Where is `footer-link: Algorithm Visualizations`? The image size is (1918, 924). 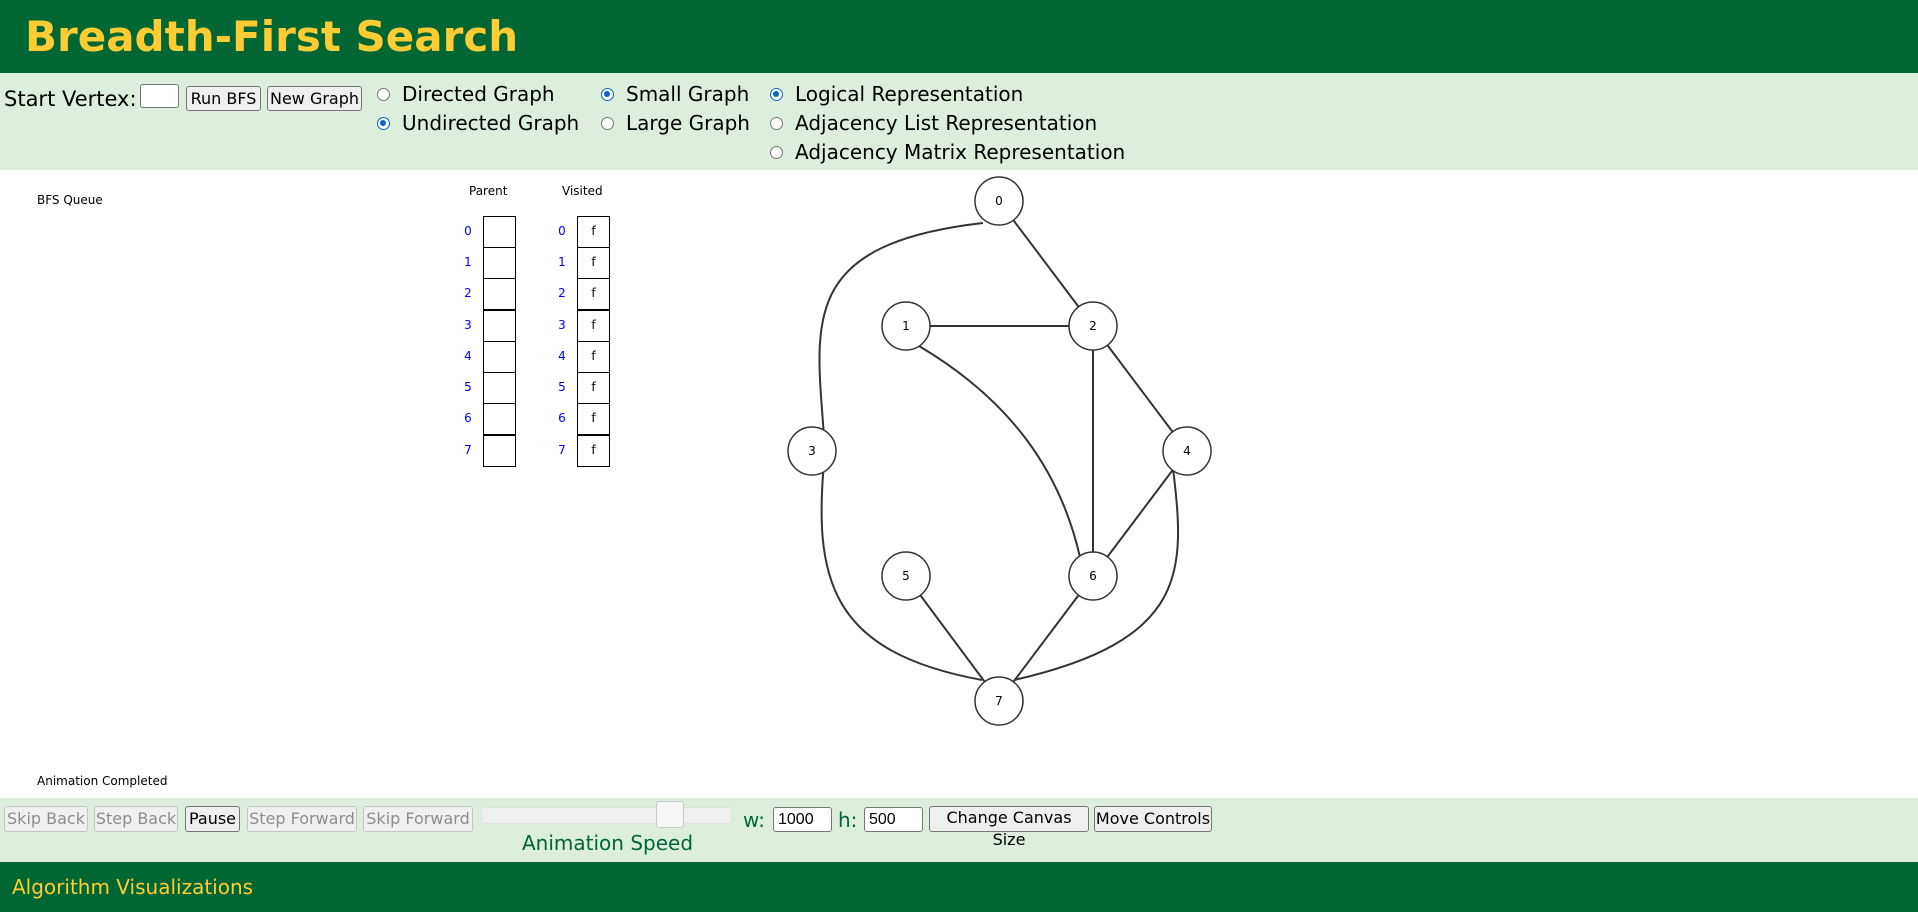
footer-link: Algorithm Visualizations is located at coordinates (132, 887).